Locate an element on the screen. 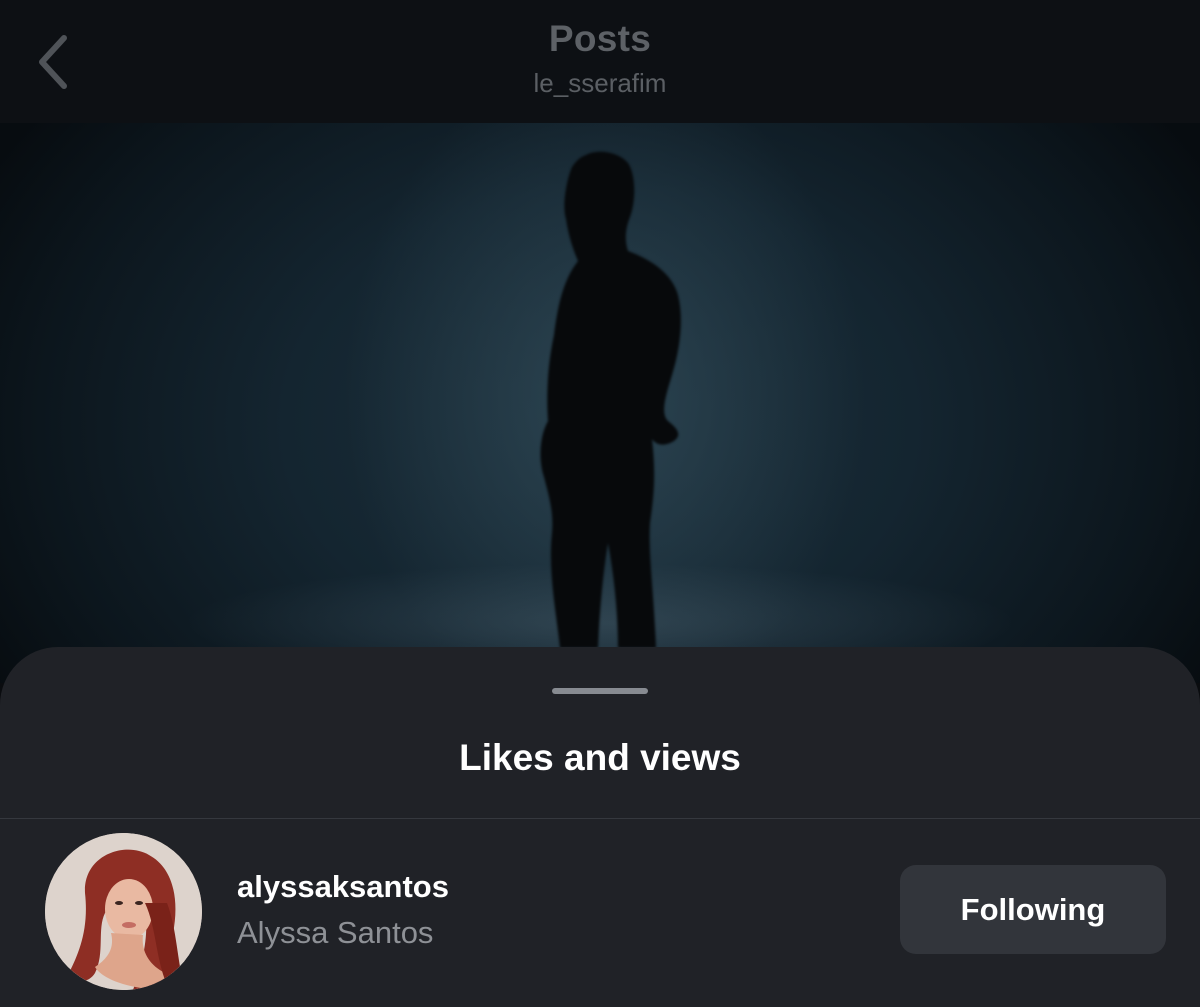  avatar is located at coordinates (123, 911).